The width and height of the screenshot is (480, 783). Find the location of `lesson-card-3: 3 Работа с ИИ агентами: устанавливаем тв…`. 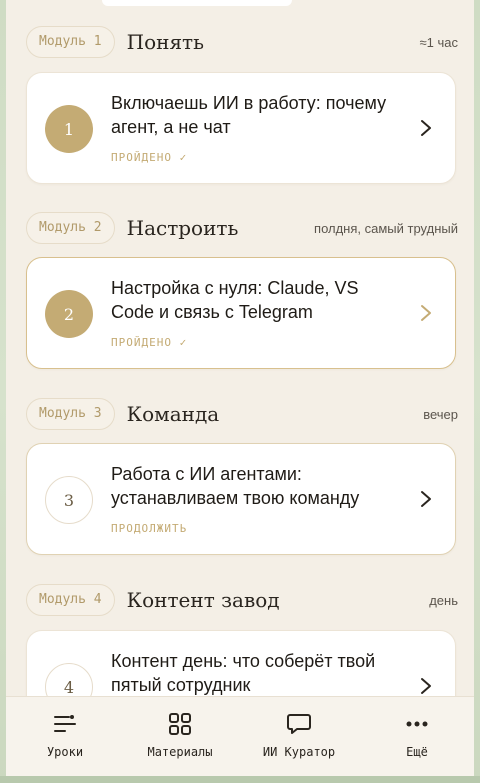

lesson-card-3: 3 Работа с ИИ агентами: устанавливаем тв… is located at coordinates (241, 499).